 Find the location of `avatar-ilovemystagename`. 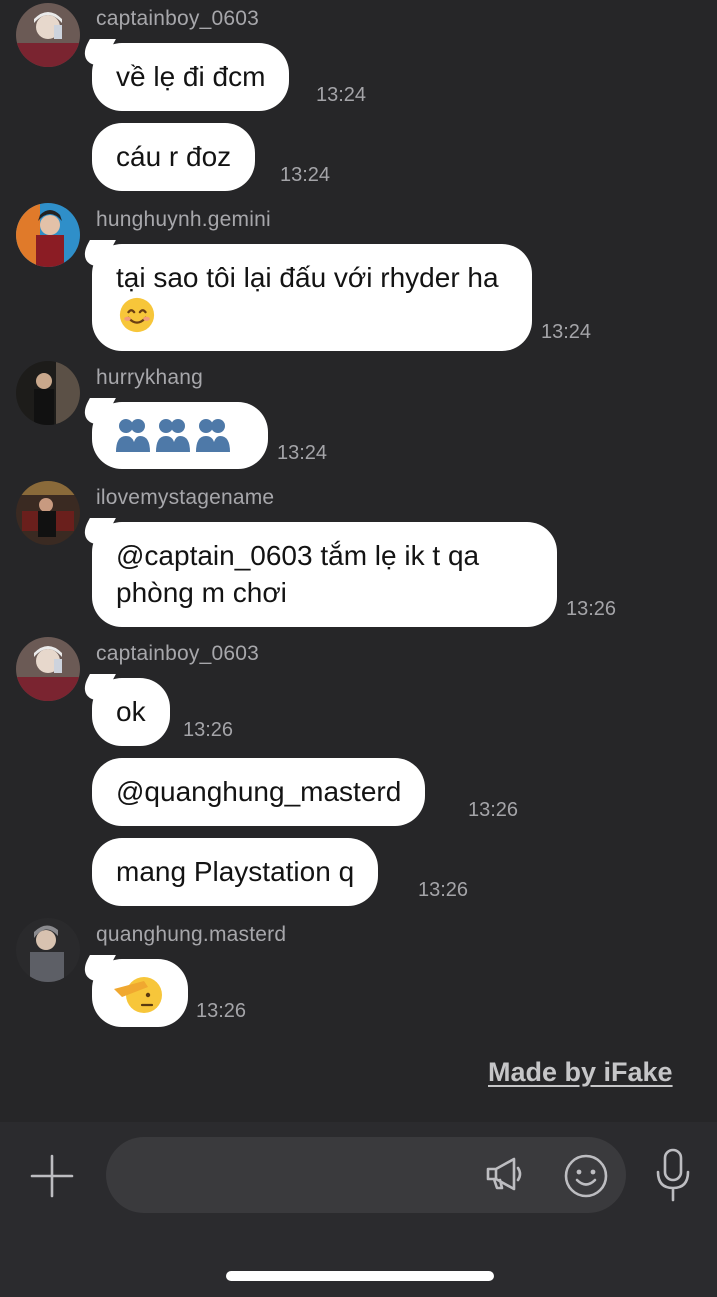

avatar-ilovemystagename is located at coordinates (48, 513).